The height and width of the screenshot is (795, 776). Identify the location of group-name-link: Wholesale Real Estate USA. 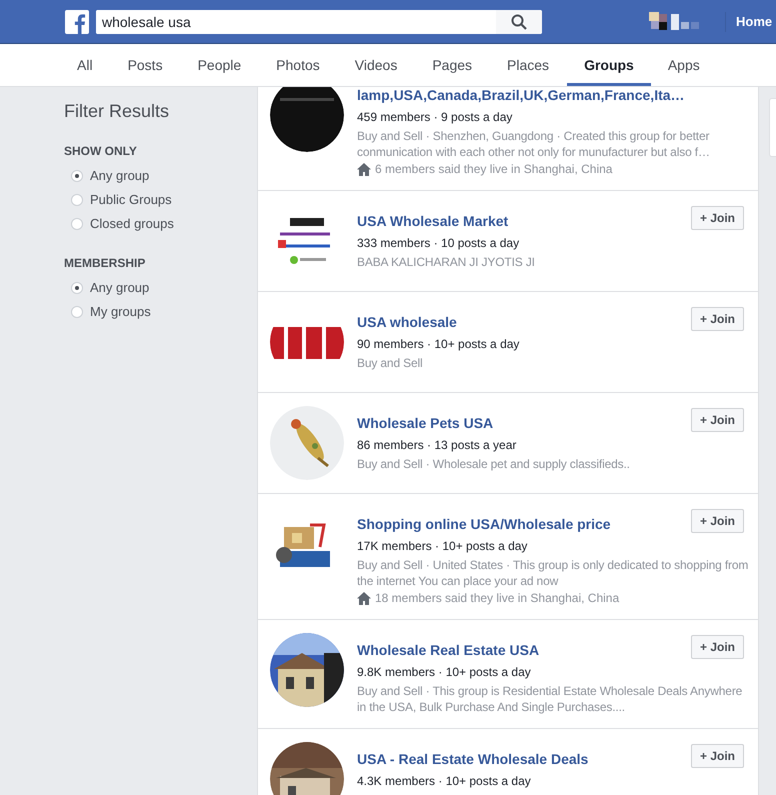
(448, 650).